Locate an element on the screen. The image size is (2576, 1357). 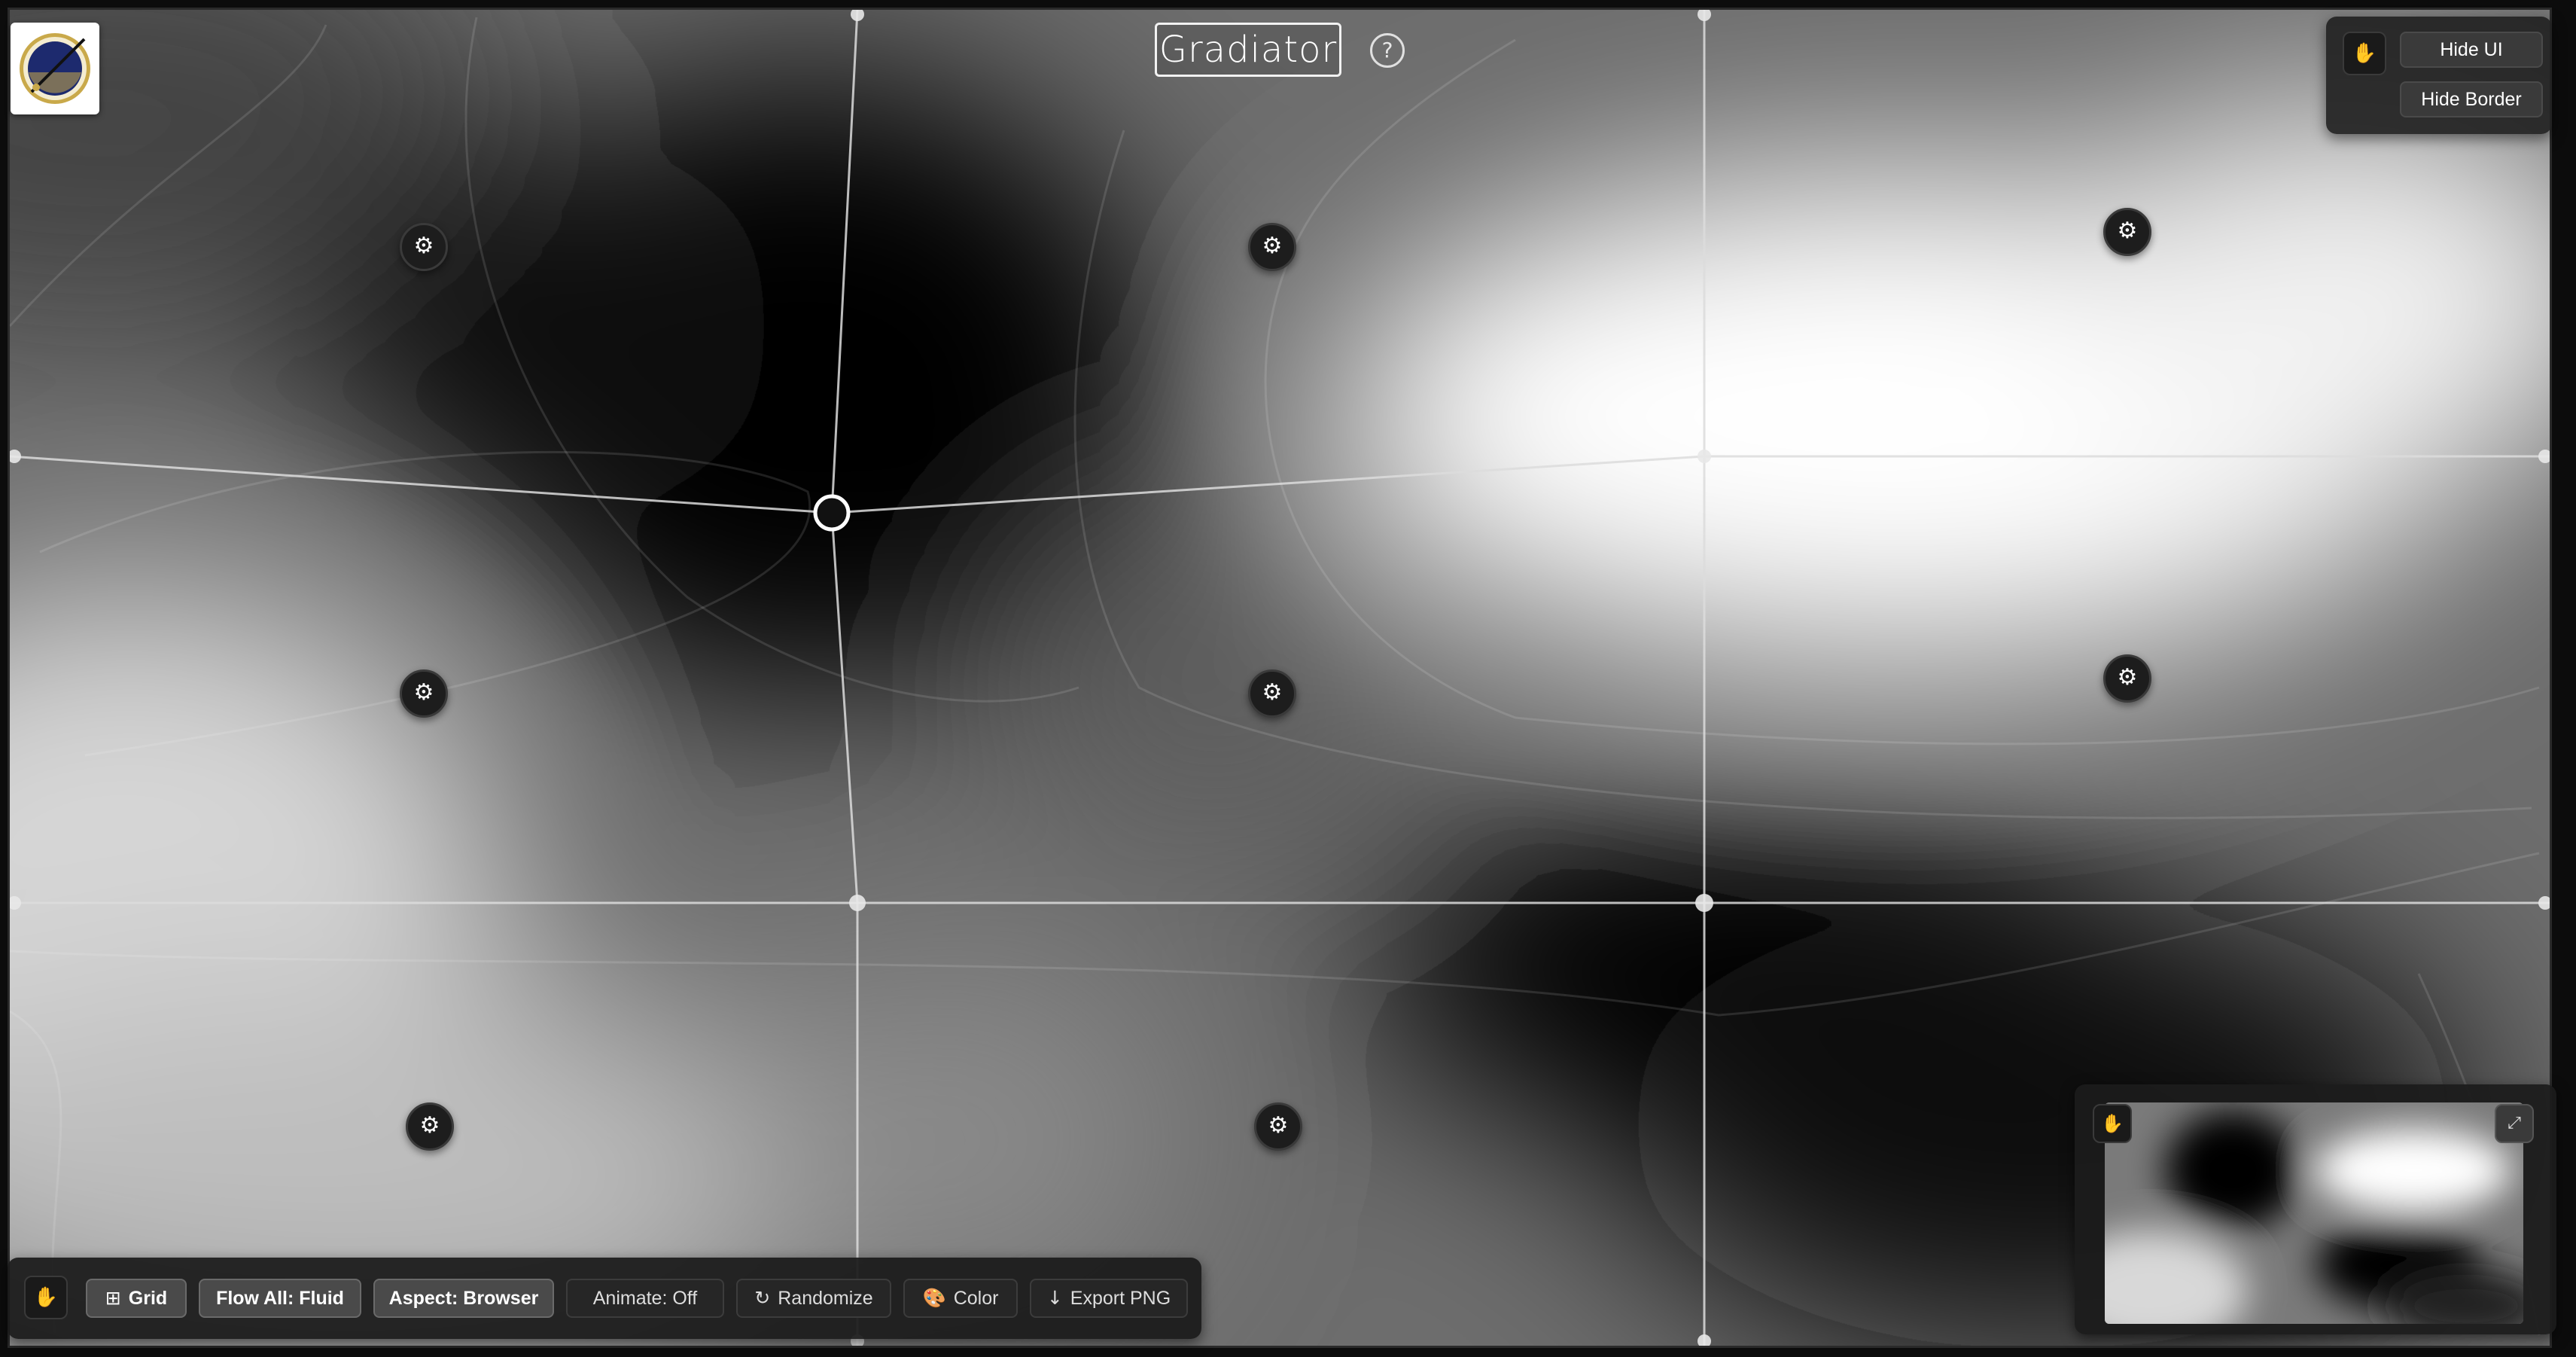
aspect-button: Aspect: Browser is located at coordinates (464, 1299).